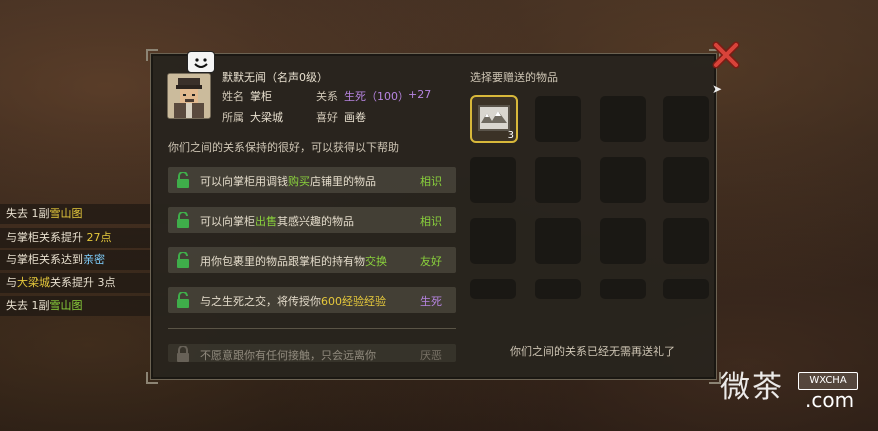 The height and width of the screenshot is (431, 878). Describe the element at coordinates (189, 96) in the screenshot. I see `npc-portrait` at that location.